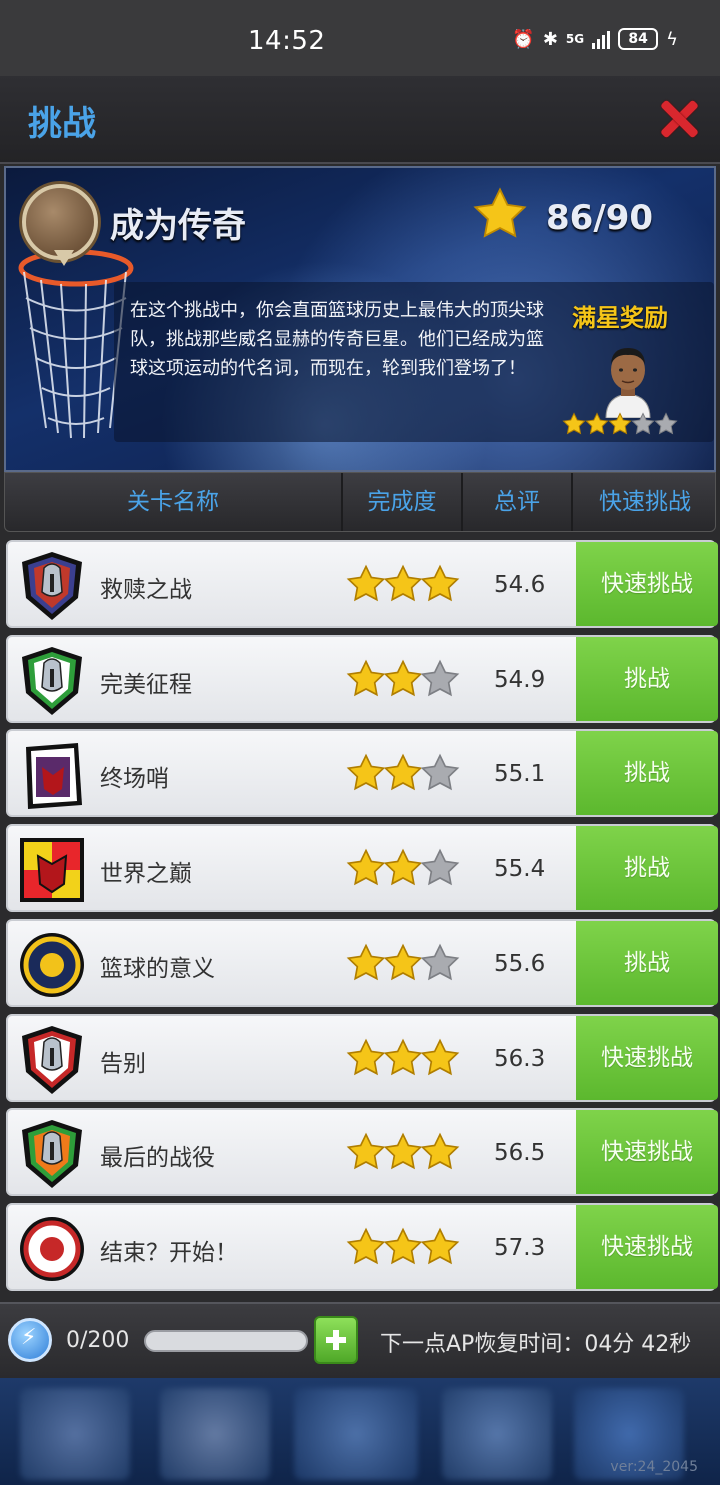  I want to click on nav-tab-chat, so click(497, 1434).